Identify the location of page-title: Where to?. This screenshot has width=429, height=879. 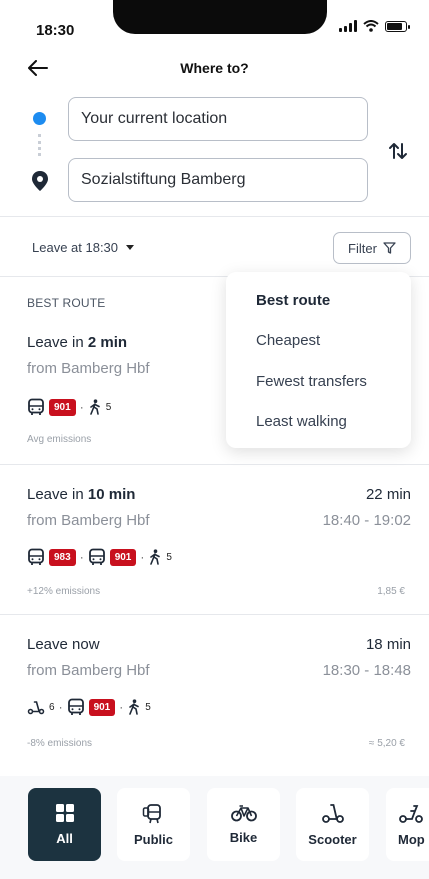
(214, 68).